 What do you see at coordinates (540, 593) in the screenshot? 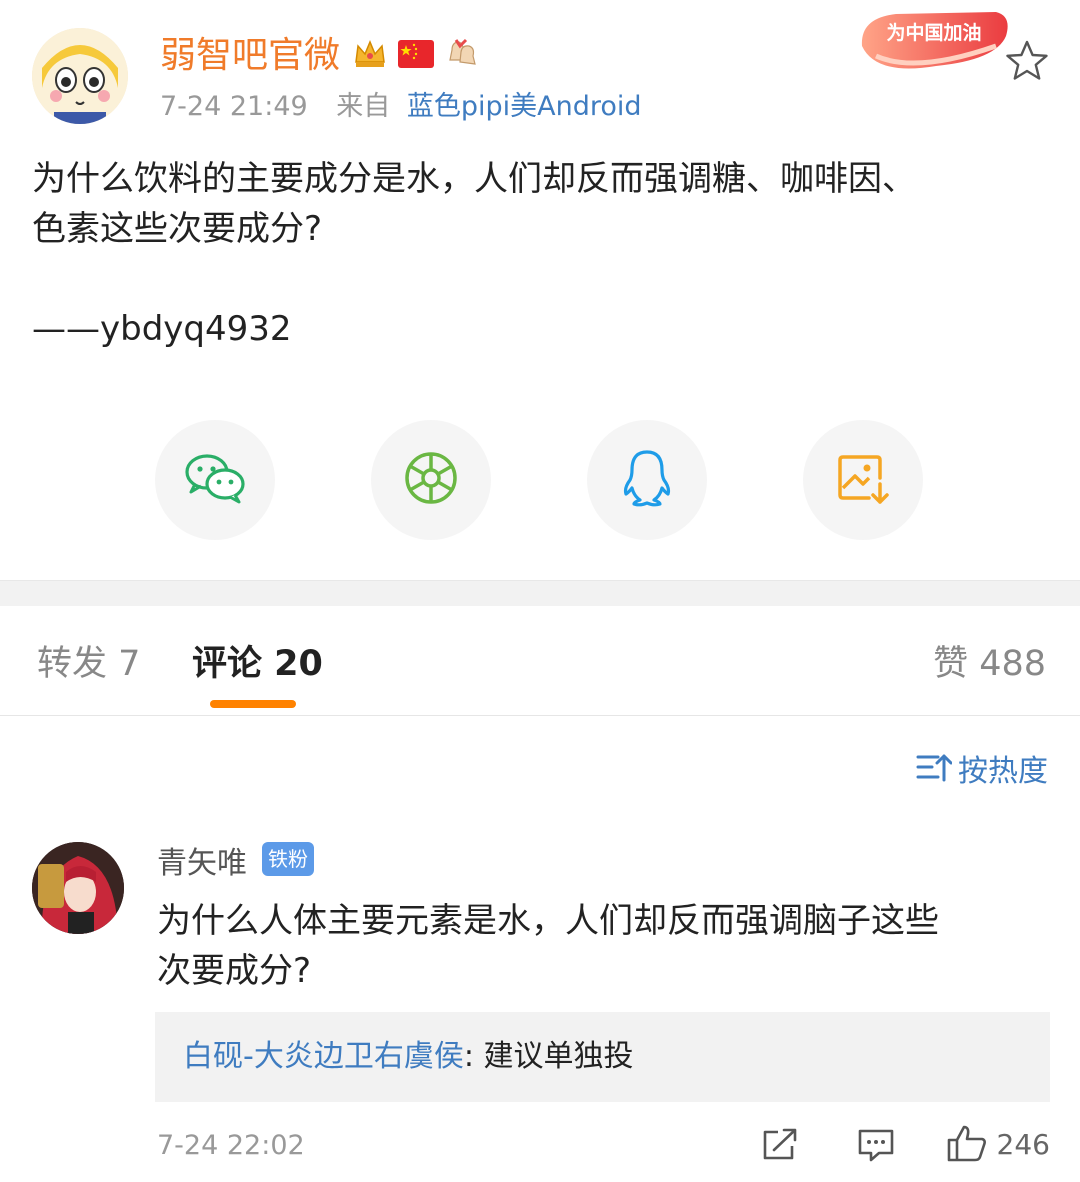
I see `section-divider` at bounding box center [540, 593].